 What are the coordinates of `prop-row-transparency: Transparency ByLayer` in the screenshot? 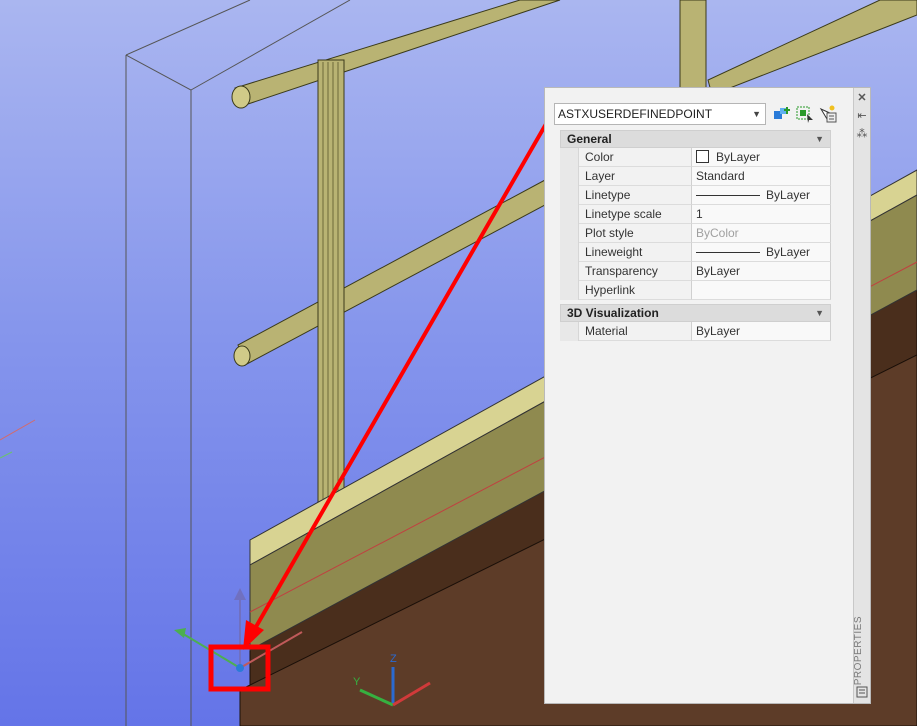 It's located at (695, 271).